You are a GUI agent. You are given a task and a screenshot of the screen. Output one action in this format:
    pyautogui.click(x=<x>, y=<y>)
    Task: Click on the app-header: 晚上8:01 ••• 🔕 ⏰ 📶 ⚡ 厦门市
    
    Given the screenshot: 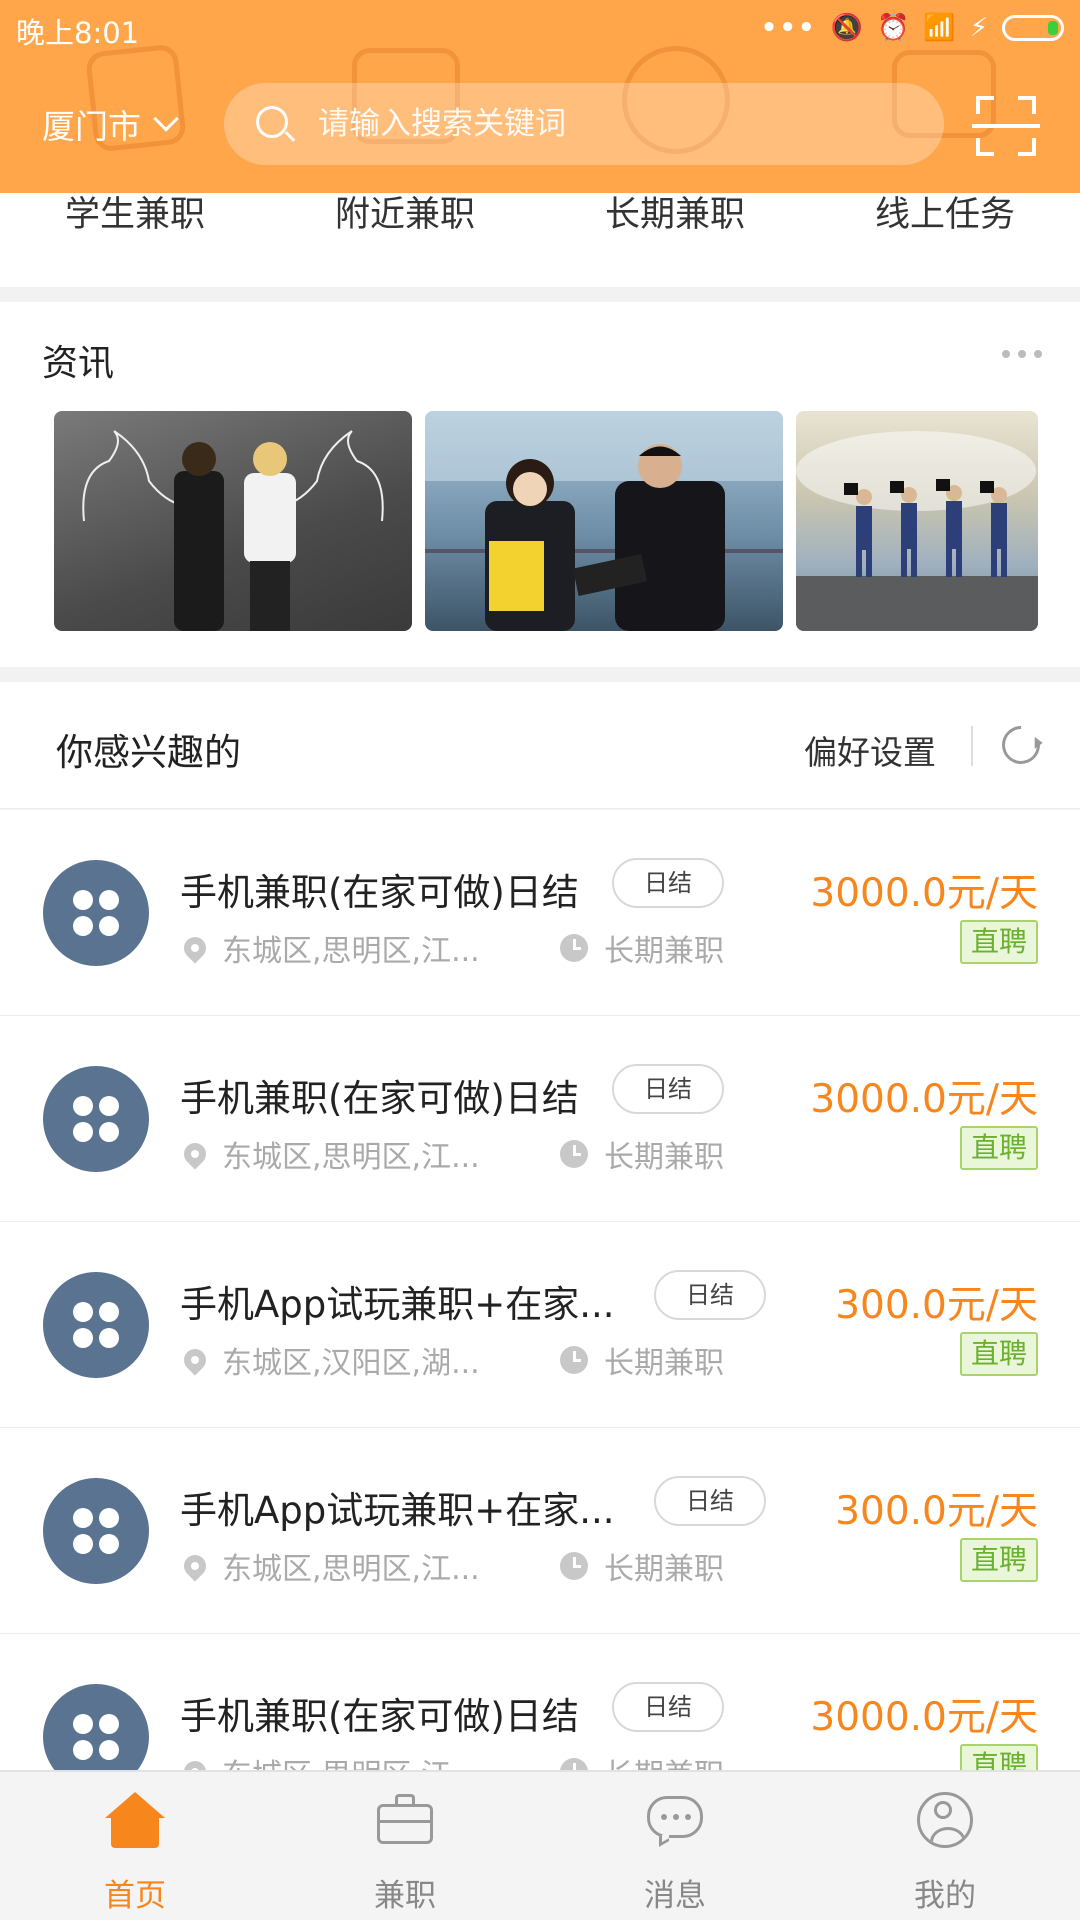 What is the action you would take?
    pyautogui.click(x=540, y=96)
    